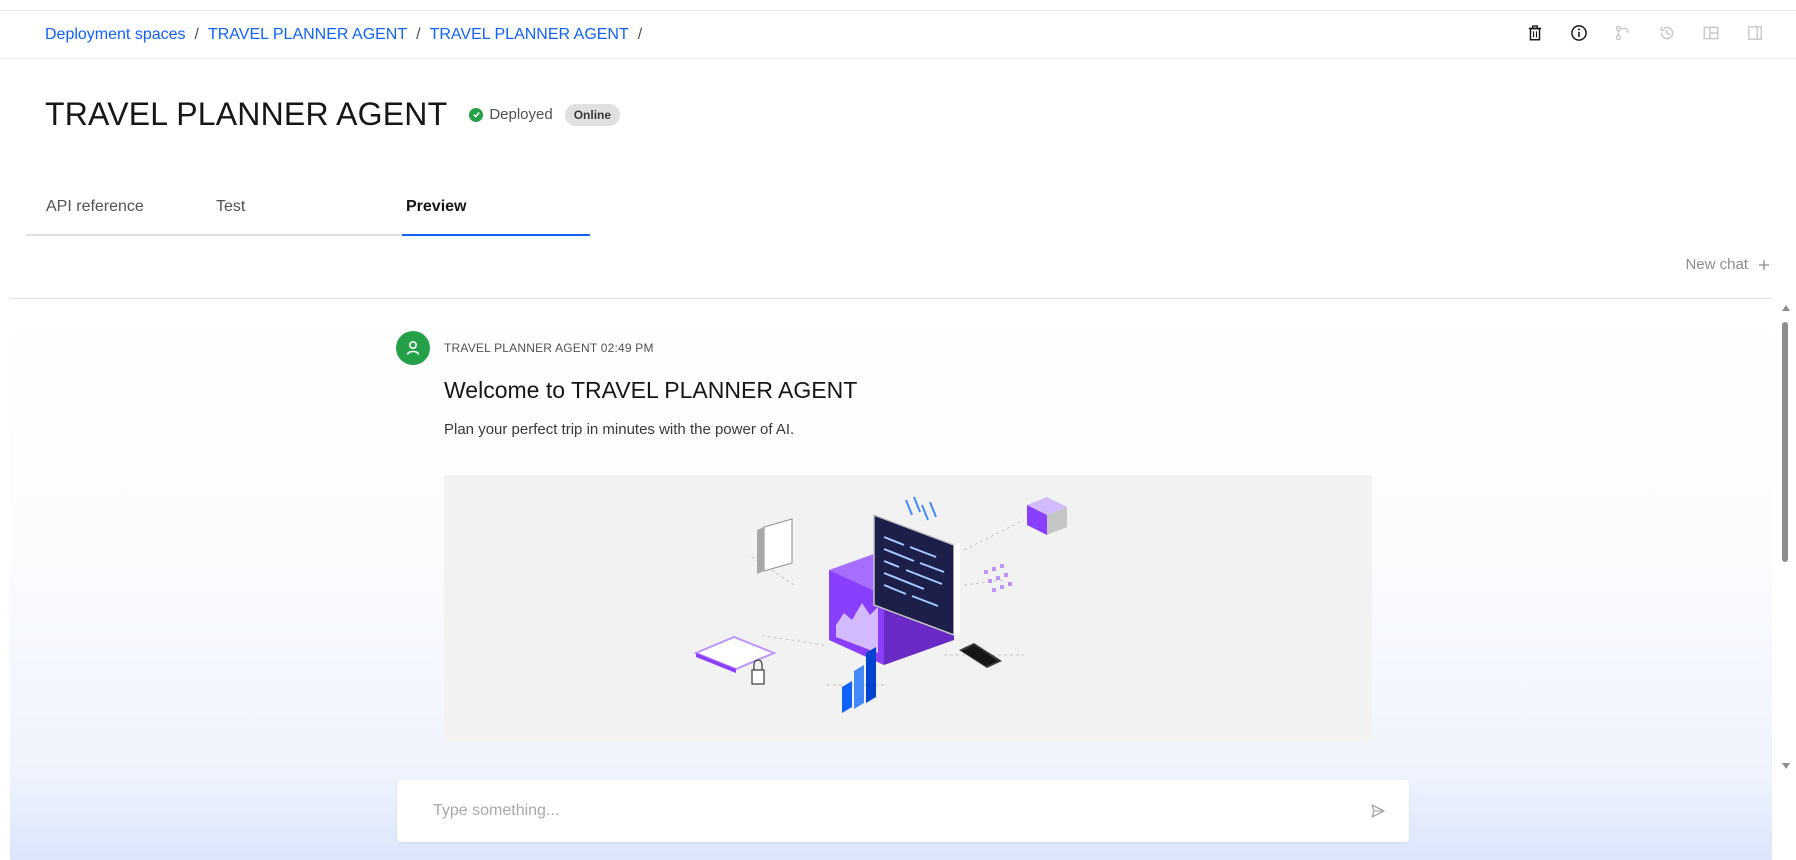 Image resolution: width=1796 pixels, height=860 pixels. What do you see at coordinates (476, 114) in the screenshot?
I see `check-circle-icon` at bounding box center [476, 114].